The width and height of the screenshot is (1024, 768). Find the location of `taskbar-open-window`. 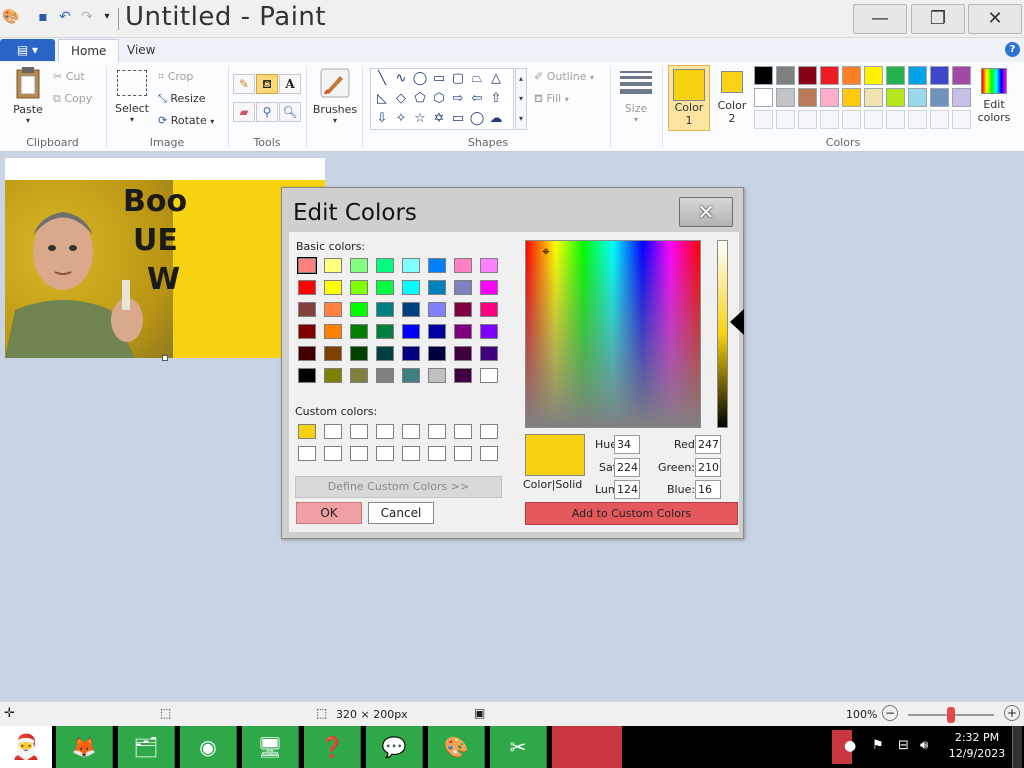

taskbar-open-window is located at coordinates (587, 747).